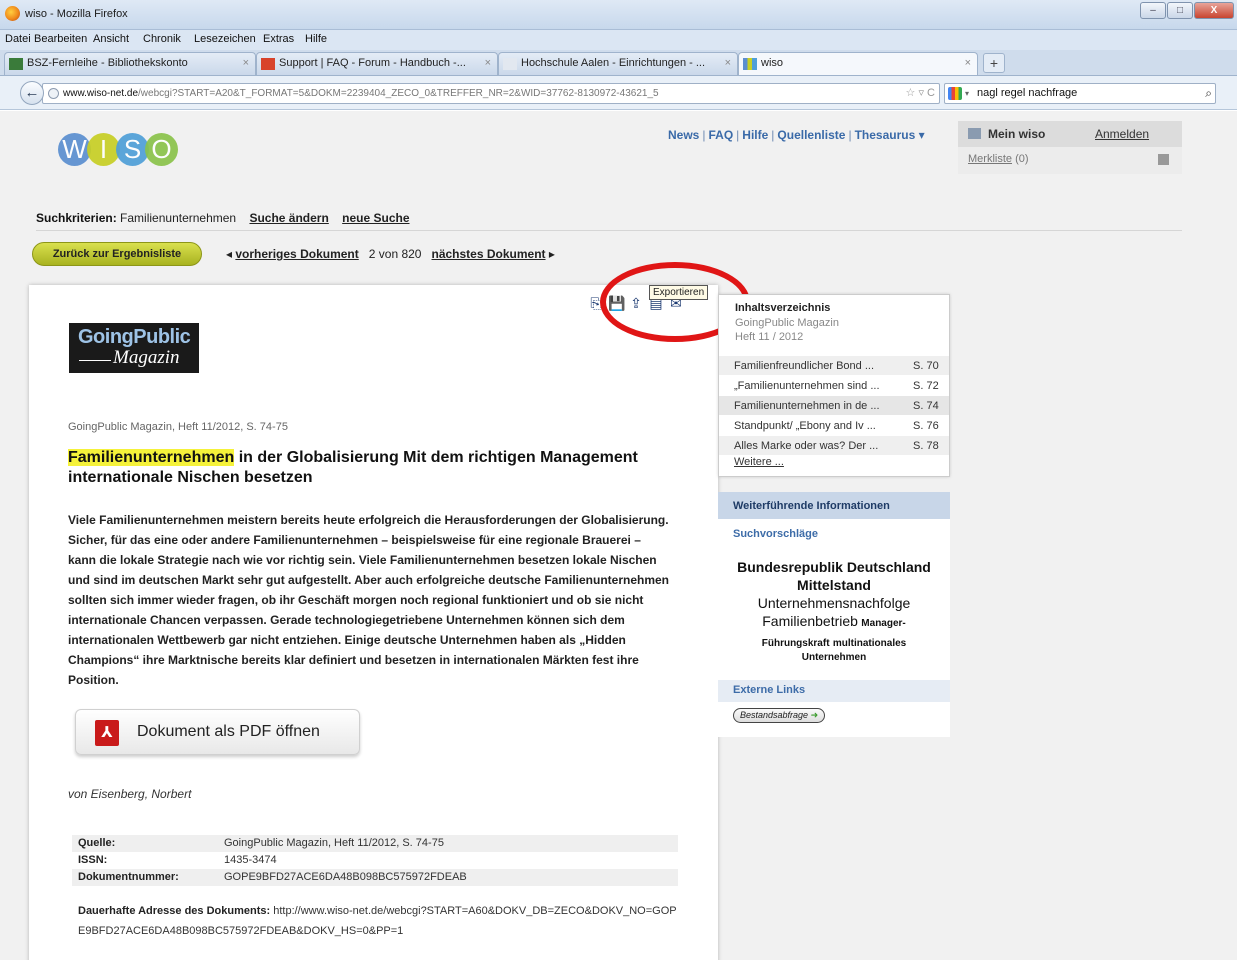 This screenshot has width=1237, height=960. I want to click on merkliste-icon, so click(1163, 159).